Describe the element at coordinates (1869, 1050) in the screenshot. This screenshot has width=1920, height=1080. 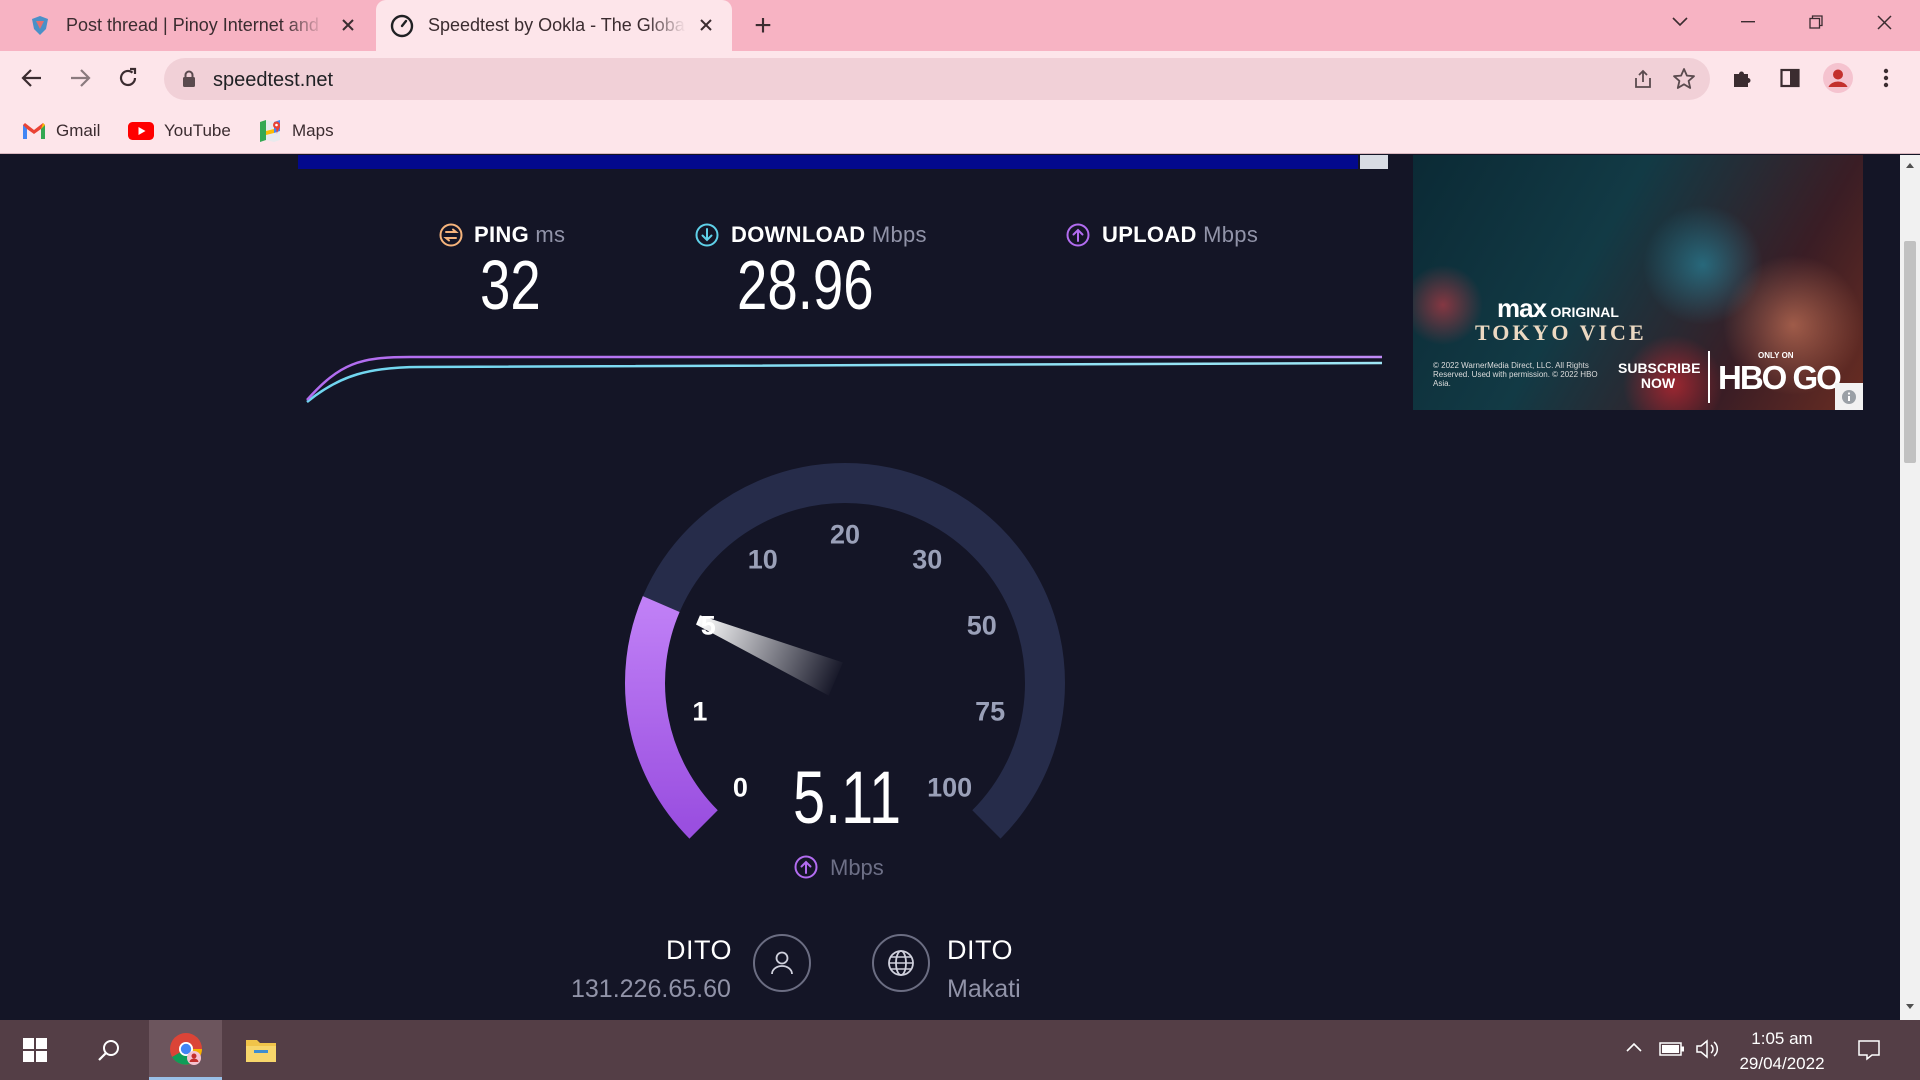
I see `notification-icon` at that location.